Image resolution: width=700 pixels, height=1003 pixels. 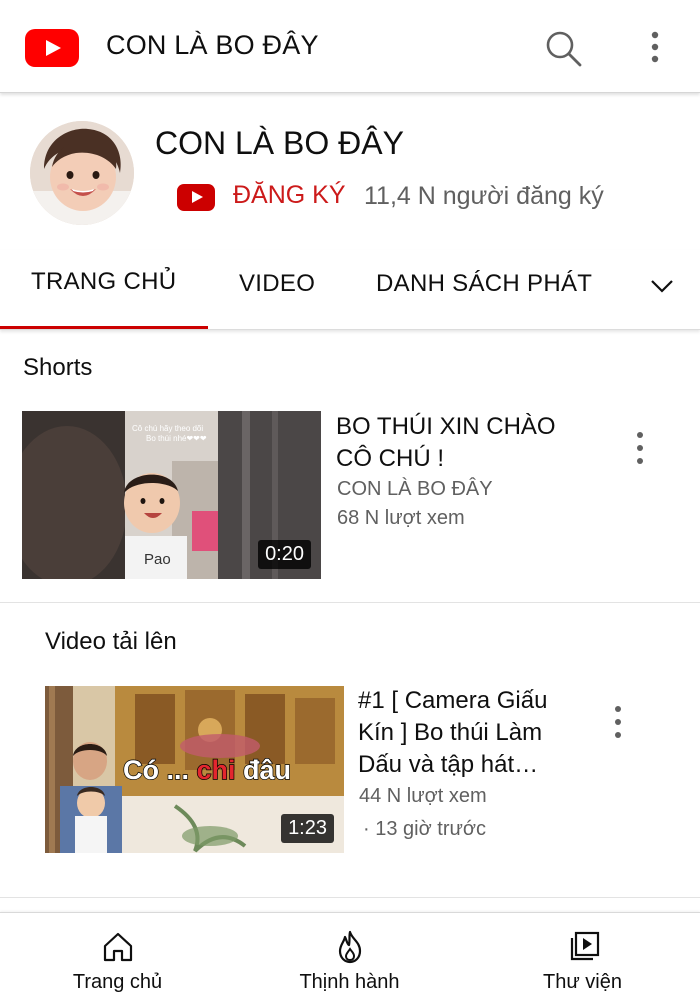 I want to click on duration-badge: 1:23, so click(x=307, y=828).